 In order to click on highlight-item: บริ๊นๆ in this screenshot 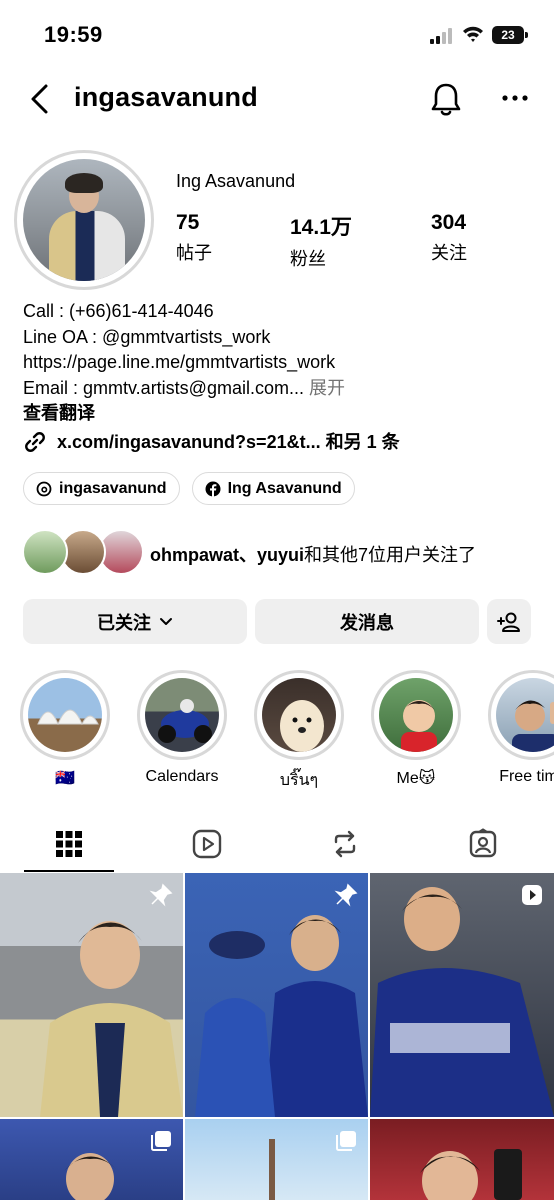, I will do `click(299, 731)`.